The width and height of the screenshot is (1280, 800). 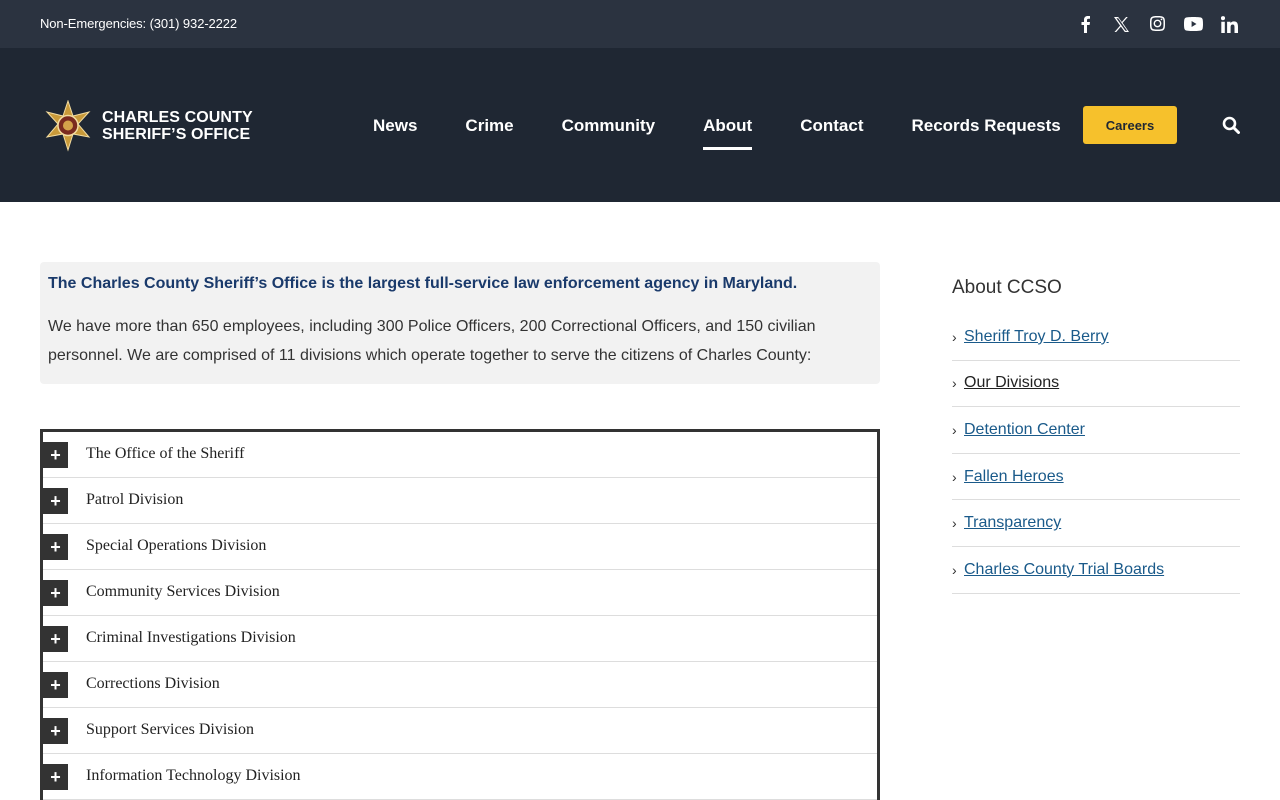 What do you see at coordinates (153, 684) in the screenshot?
I see `accordion-title: Corrections Division` at bounding box center [153, 684].